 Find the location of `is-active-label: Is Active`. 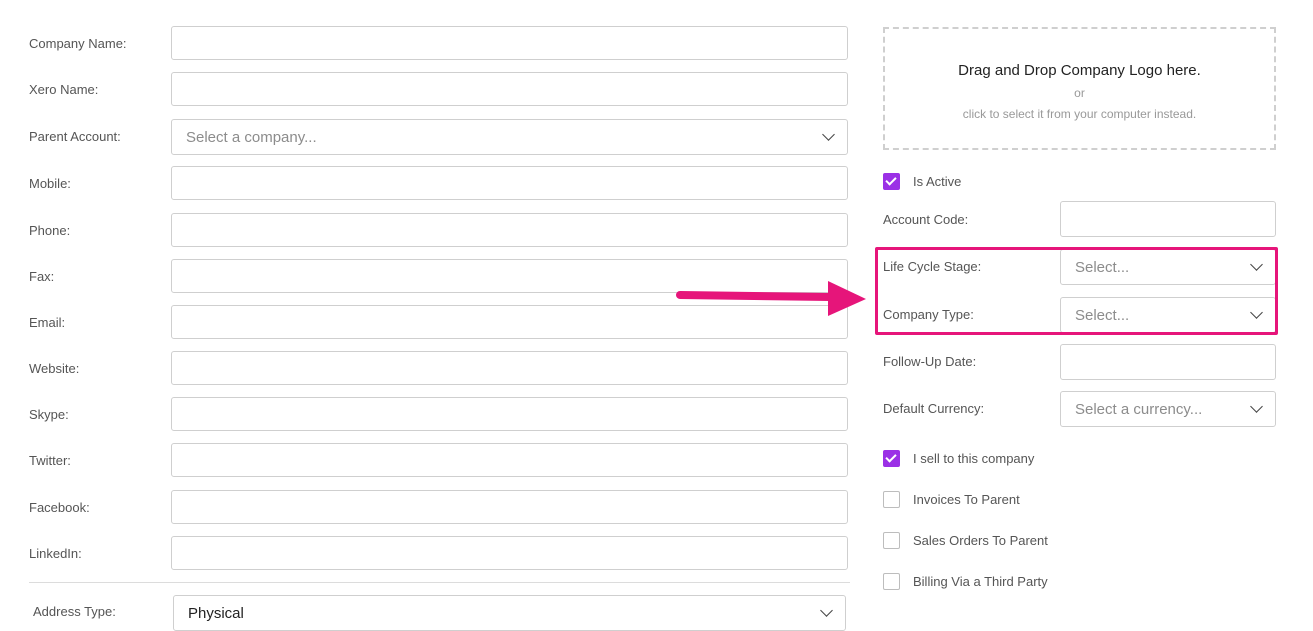

is-active-label: Is Active is located at coordinates (937, 181).